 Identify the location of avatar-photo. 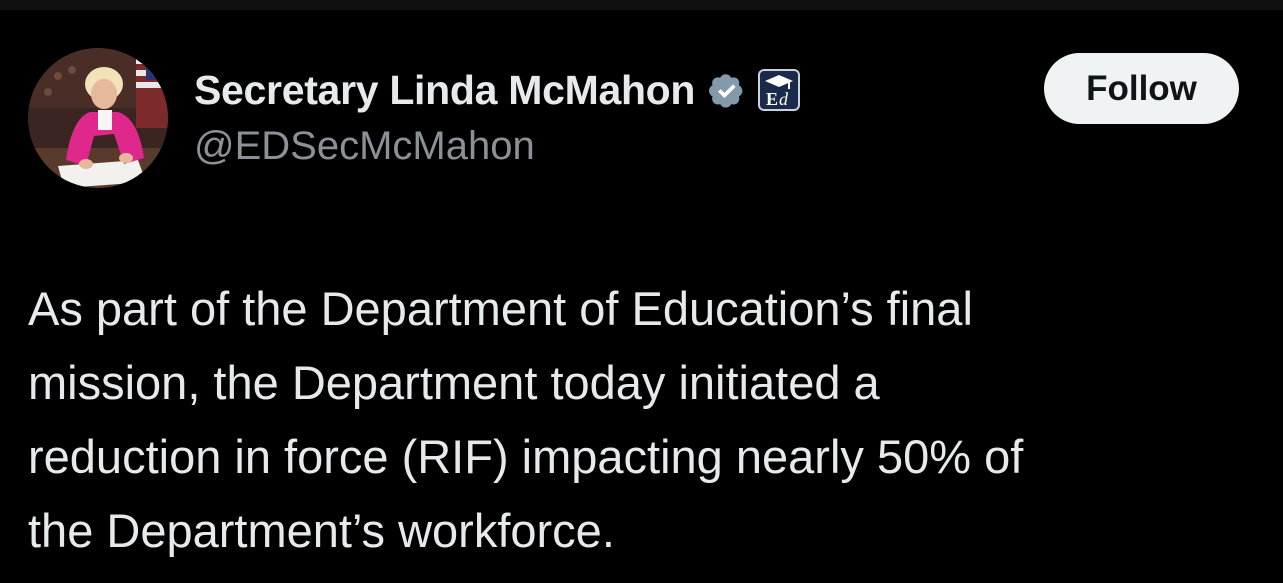
(98, 118).